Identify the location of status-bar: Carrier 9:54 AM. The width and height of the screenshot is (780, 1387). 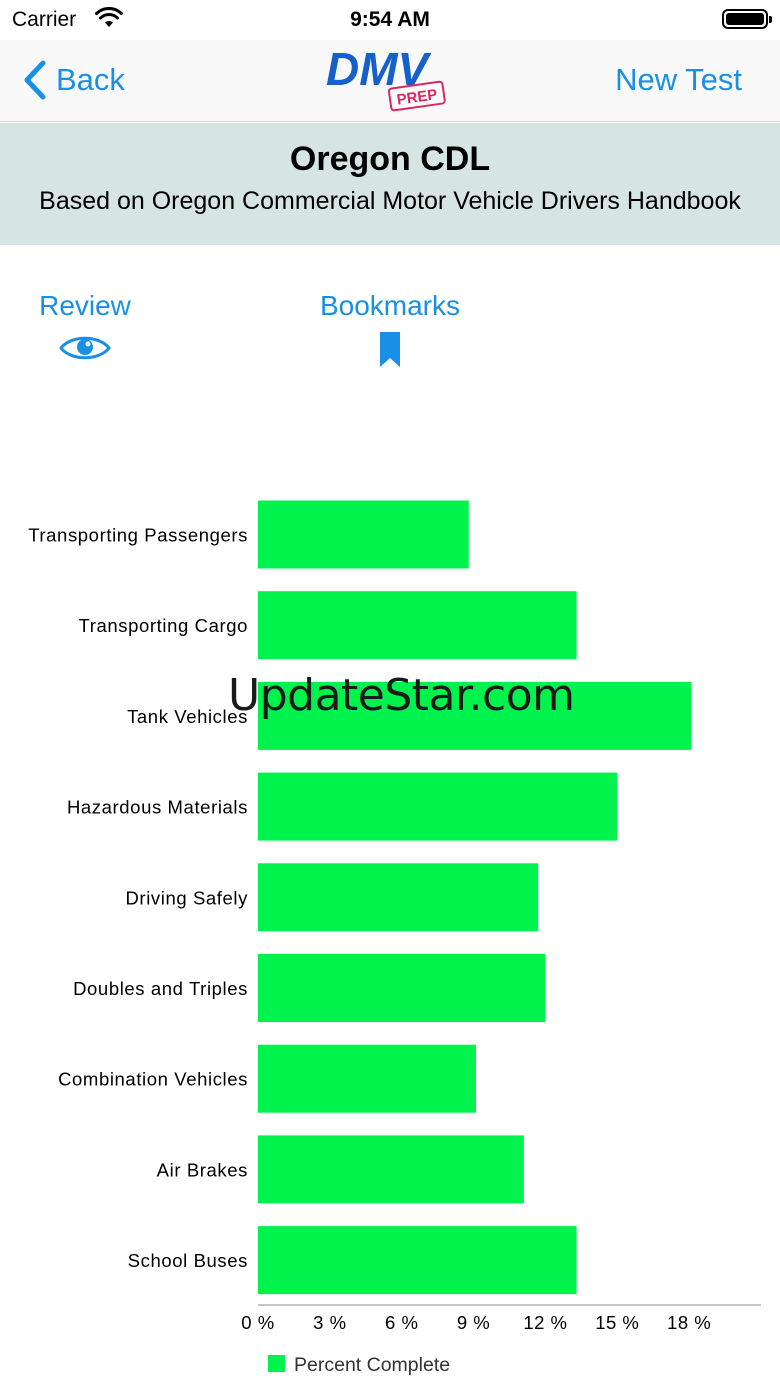
(390, 20).